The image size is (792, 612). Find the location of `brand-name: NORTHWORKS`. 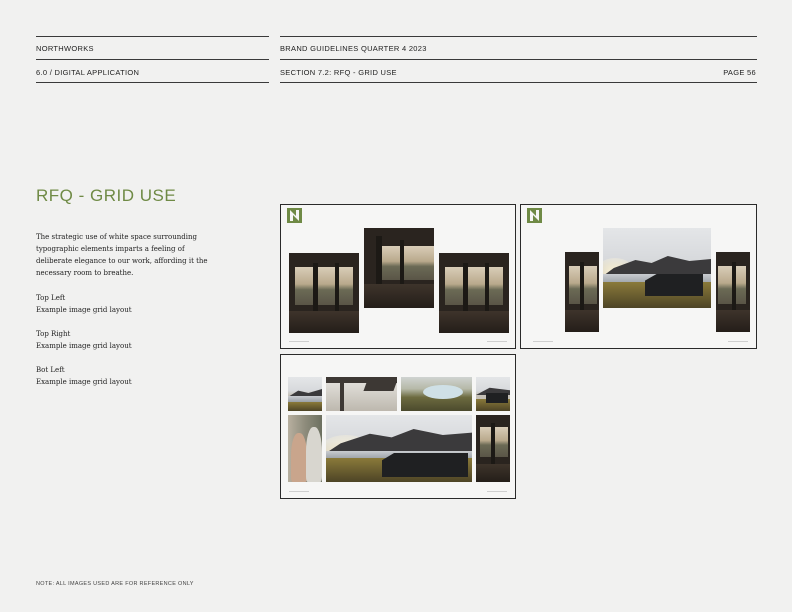

brand-name: NORTHWORKS is located at coordinates (65, 48).